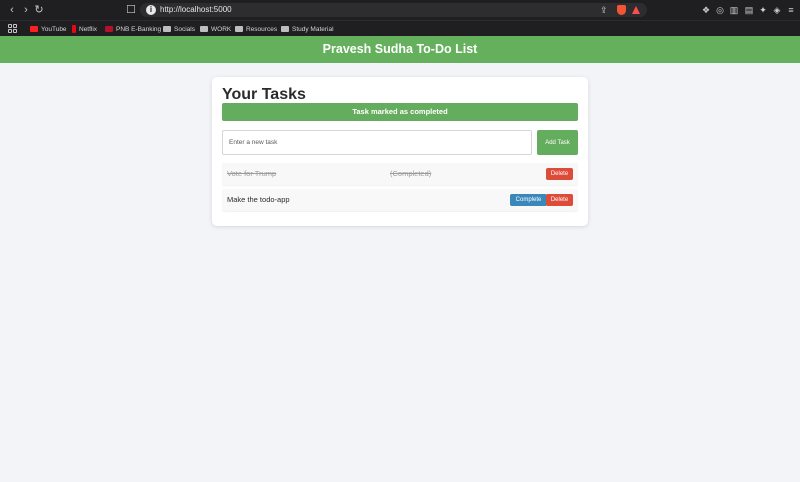 The height and width of the screenshot is (482, 800). What do you see at coordinates (221, 29) in the screenshot?
I see `bookmark-label: WORK` at bounding box center [221, 29].